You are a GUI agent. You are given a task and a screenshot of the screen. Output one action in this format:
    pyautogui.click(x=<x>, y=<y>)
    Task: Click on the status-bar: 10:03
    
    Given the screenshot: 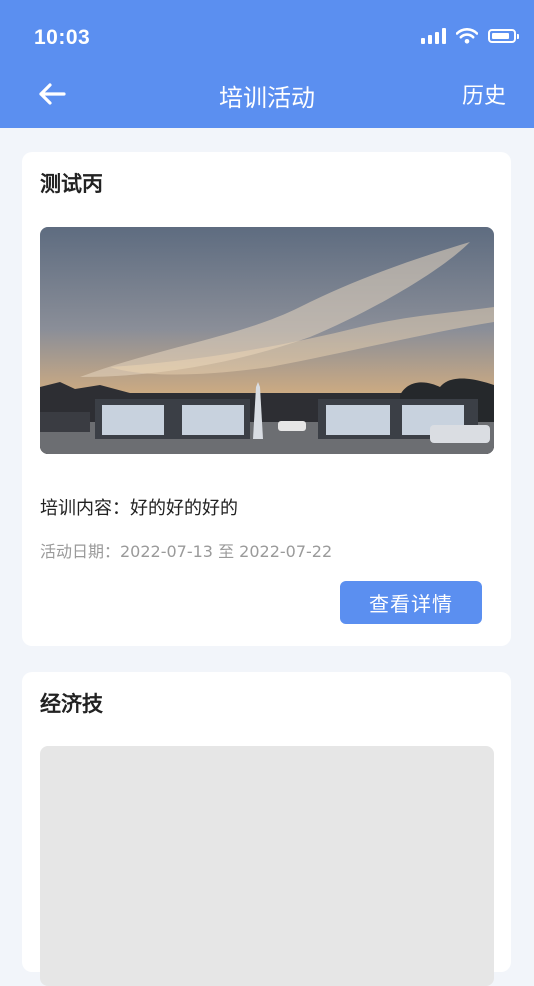 What is the action you would take?
    pyautogui.click(x=267, y=35)
    